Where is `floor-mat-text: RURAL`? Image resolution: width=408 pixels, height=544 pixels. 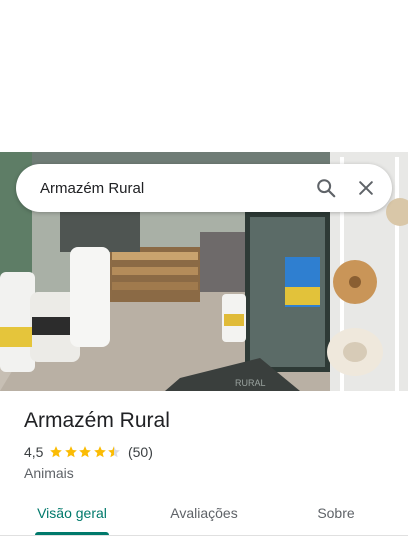 floor-mat-text: RURAL is located at coordinates (250, 383).